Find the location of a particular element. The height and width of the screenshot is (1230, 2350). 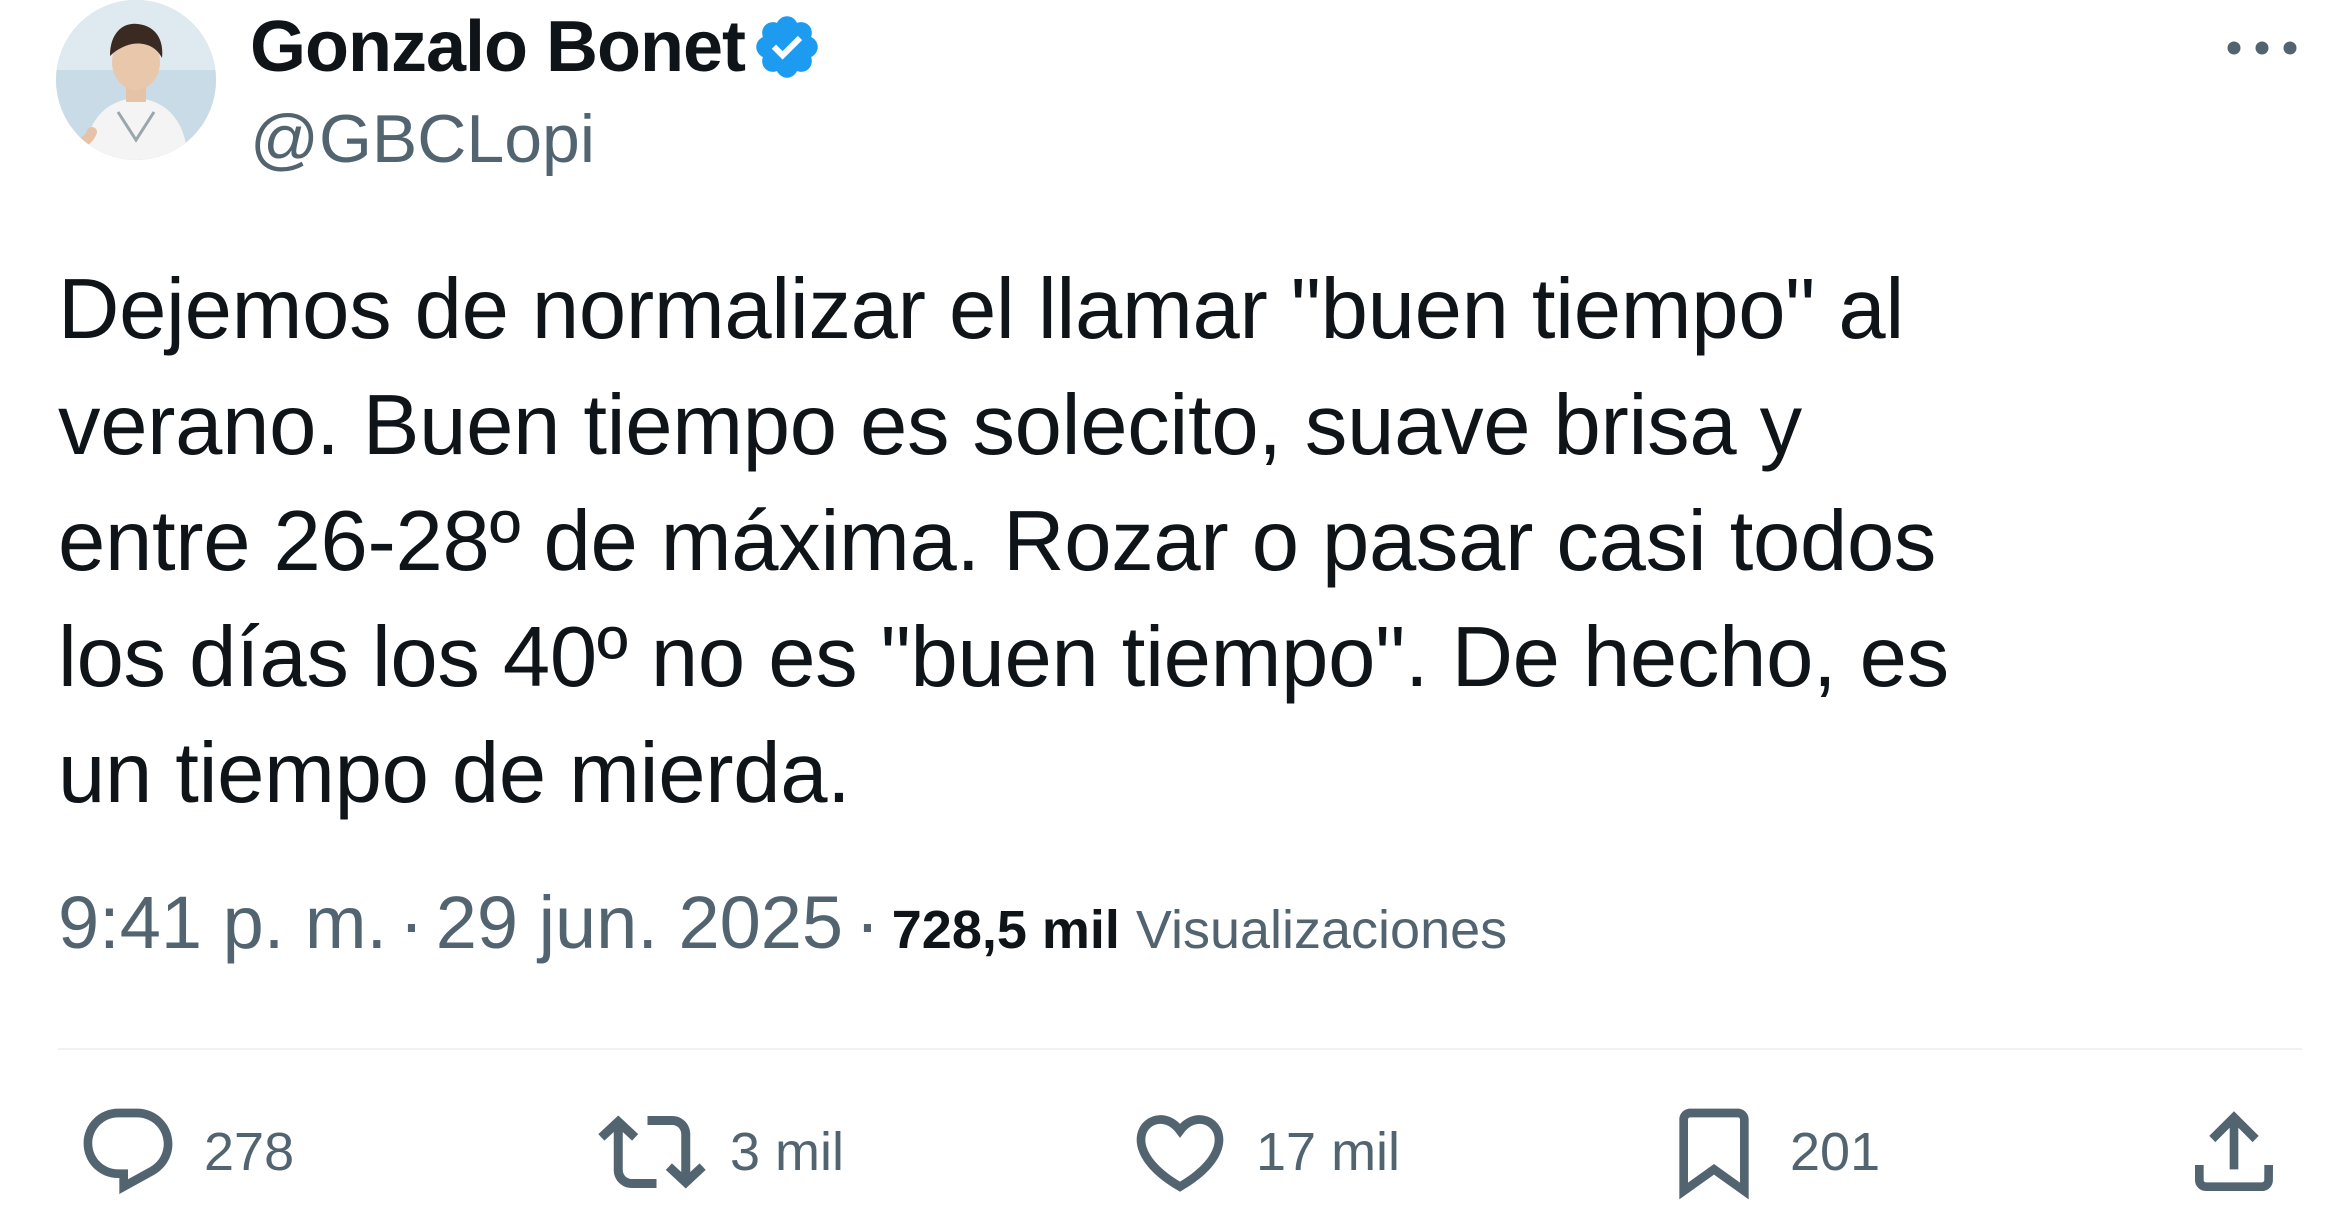

share-button is located at coordinates (2234, 1152).